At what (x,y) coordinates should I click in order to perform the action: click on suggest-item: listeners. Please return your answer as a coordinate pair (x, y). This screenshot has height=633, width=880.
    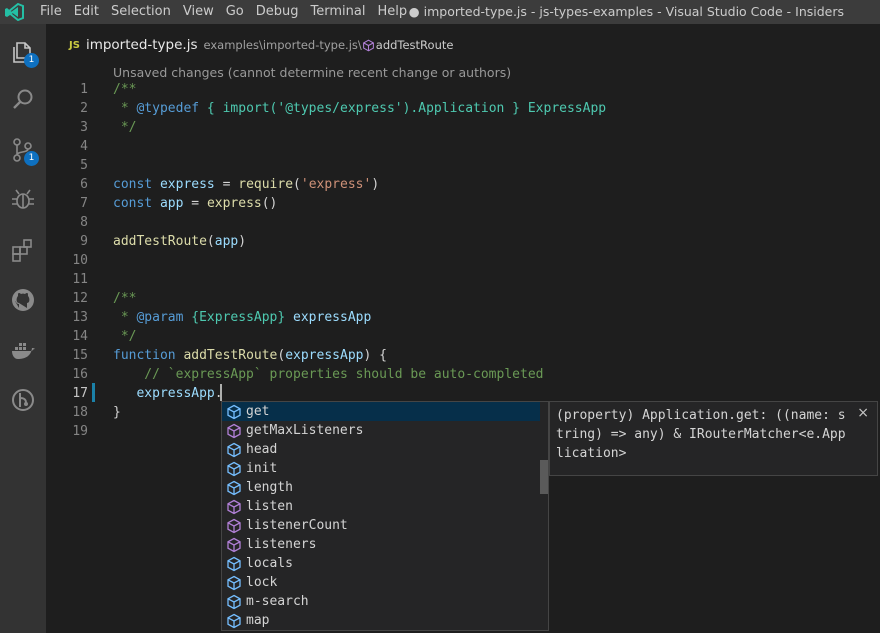
    Looking at the image, I should click on (381, 544).